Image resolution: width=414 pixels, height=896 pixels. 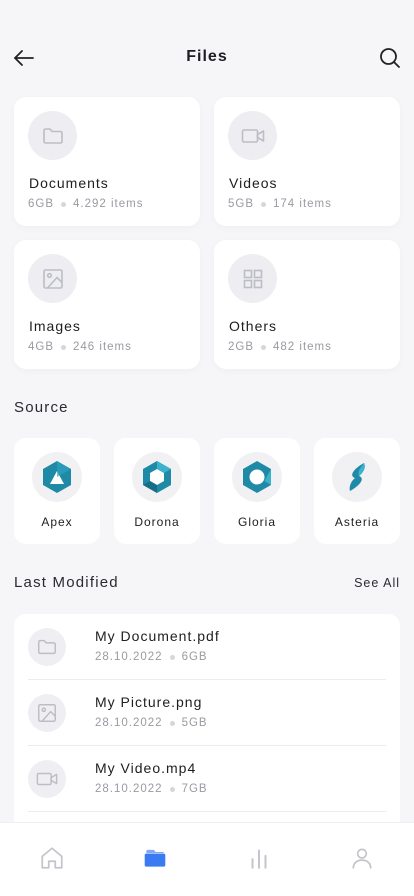 What do you see at coordinates (66, 582) in the screenshot?
I see `last-modified-section-title: Last Modified` at bounding box center [66, 582].